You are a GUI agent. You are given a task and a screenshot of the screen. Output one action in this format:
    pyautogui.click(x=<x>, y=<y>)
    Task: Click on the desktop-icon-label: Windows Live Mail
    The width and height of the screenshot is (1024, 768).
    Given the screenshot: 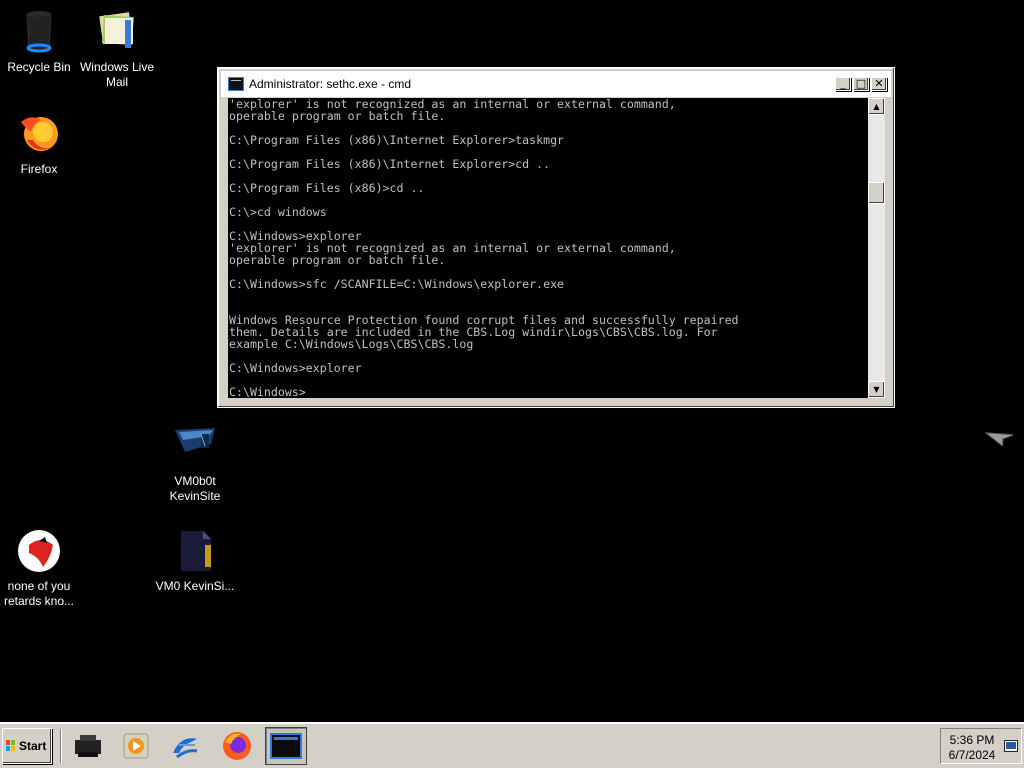 What is the action you would take?
    pyautogui.click(x=117, y=74)
    